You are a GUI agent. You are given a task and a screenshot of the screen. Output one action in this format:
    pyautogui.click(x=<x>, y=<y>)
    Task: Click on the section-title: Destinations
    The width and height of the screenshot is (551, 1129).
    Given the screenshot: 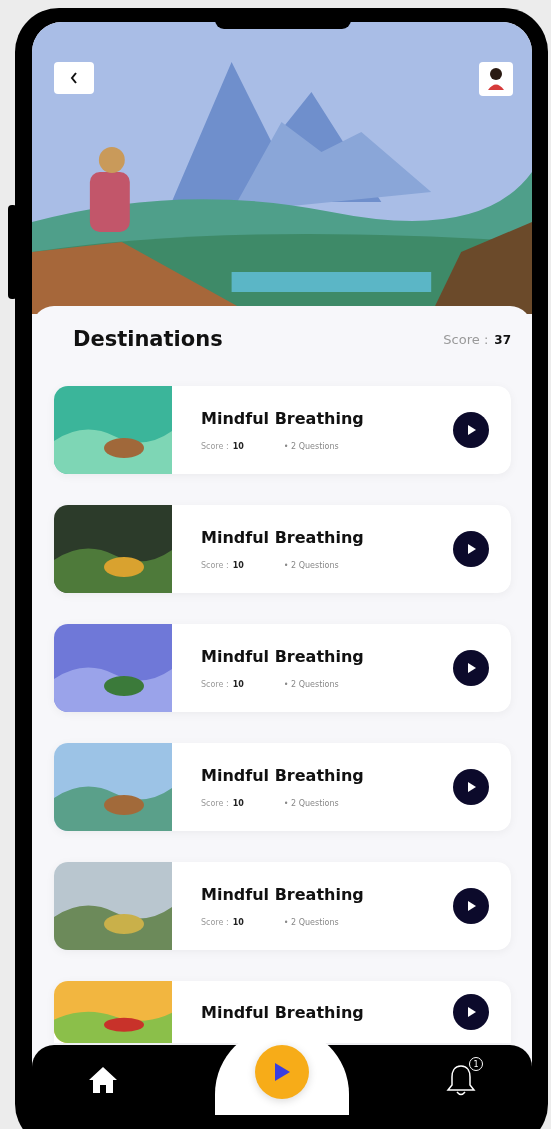 What is the action you would take?
    pyautogui.click(x=148, y=339)
    